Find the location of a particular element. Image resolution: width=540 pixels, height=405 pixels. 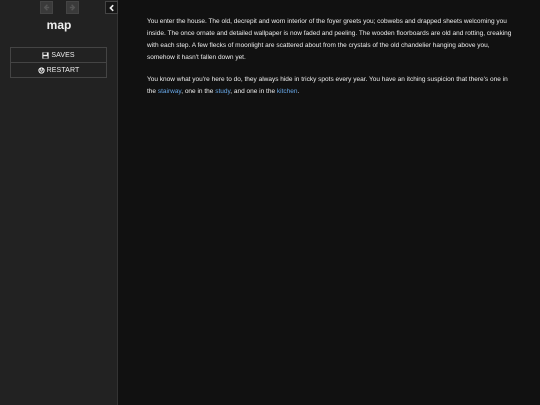

passage-text: , and one in the is located at coordinates (253, 91).